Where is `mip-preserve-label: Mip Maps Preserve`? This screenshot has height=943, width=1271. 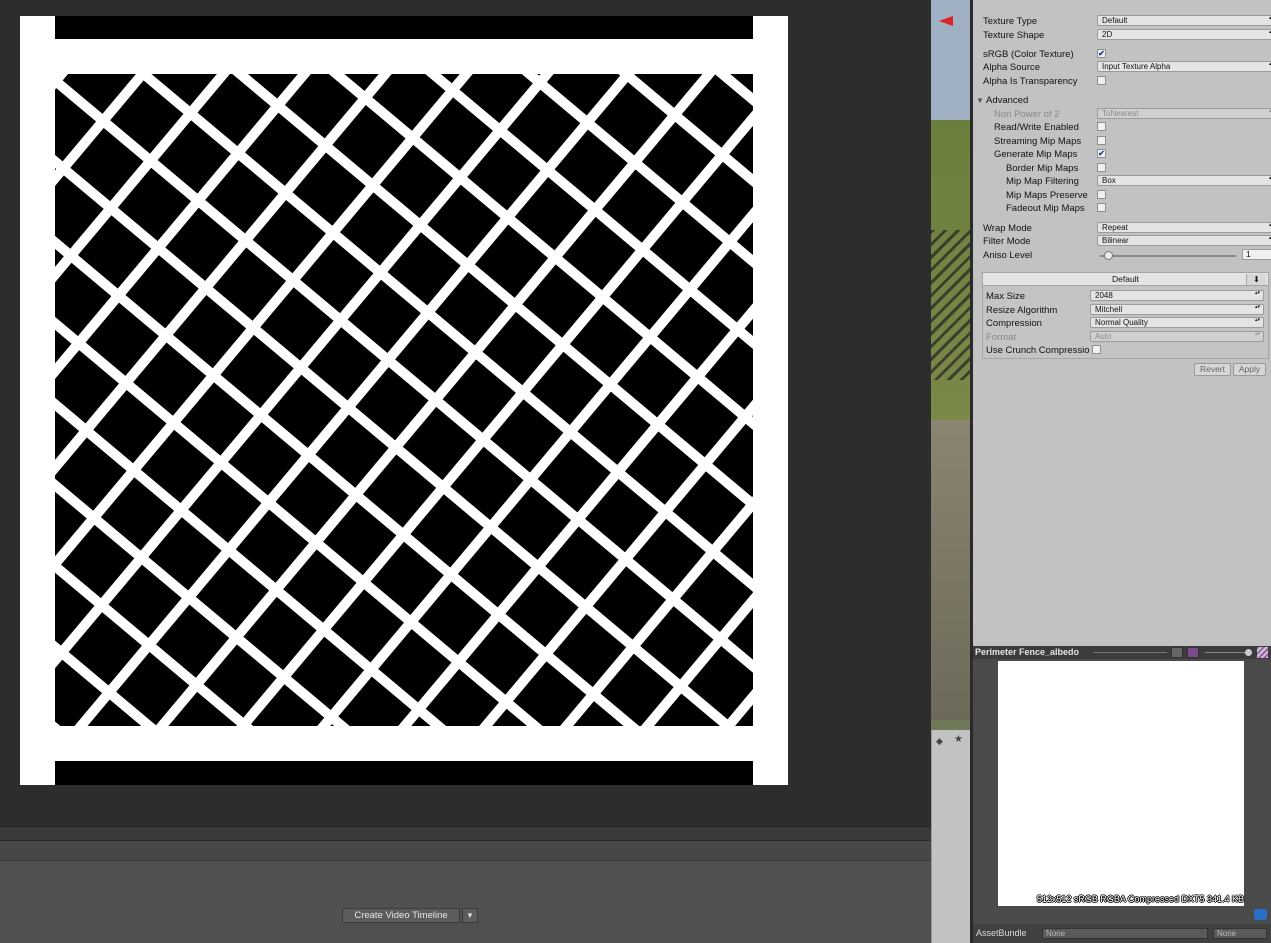 mip-preserve-label: Mip Maps Preserve is located at coordinates (1047, 195).